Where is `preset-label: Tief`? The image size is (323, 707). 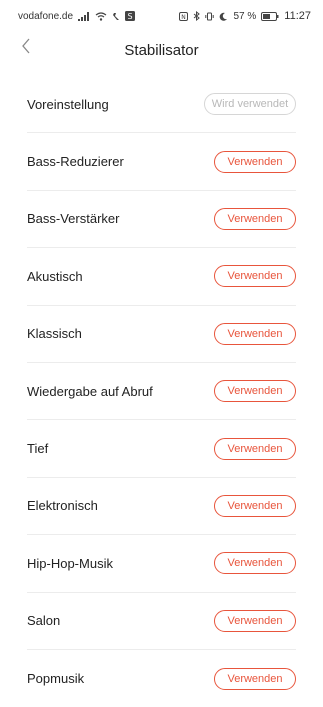 preset-label: Tief is located at coordinates (38, 449).